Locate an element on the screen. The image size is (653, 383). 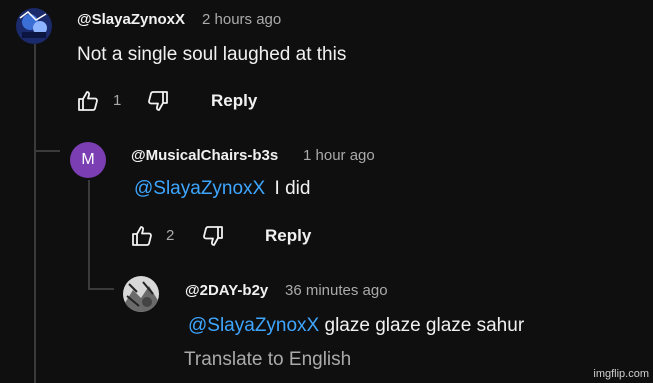
comment-timestamp: 2 hours ago is located at coordinates (241, 19).